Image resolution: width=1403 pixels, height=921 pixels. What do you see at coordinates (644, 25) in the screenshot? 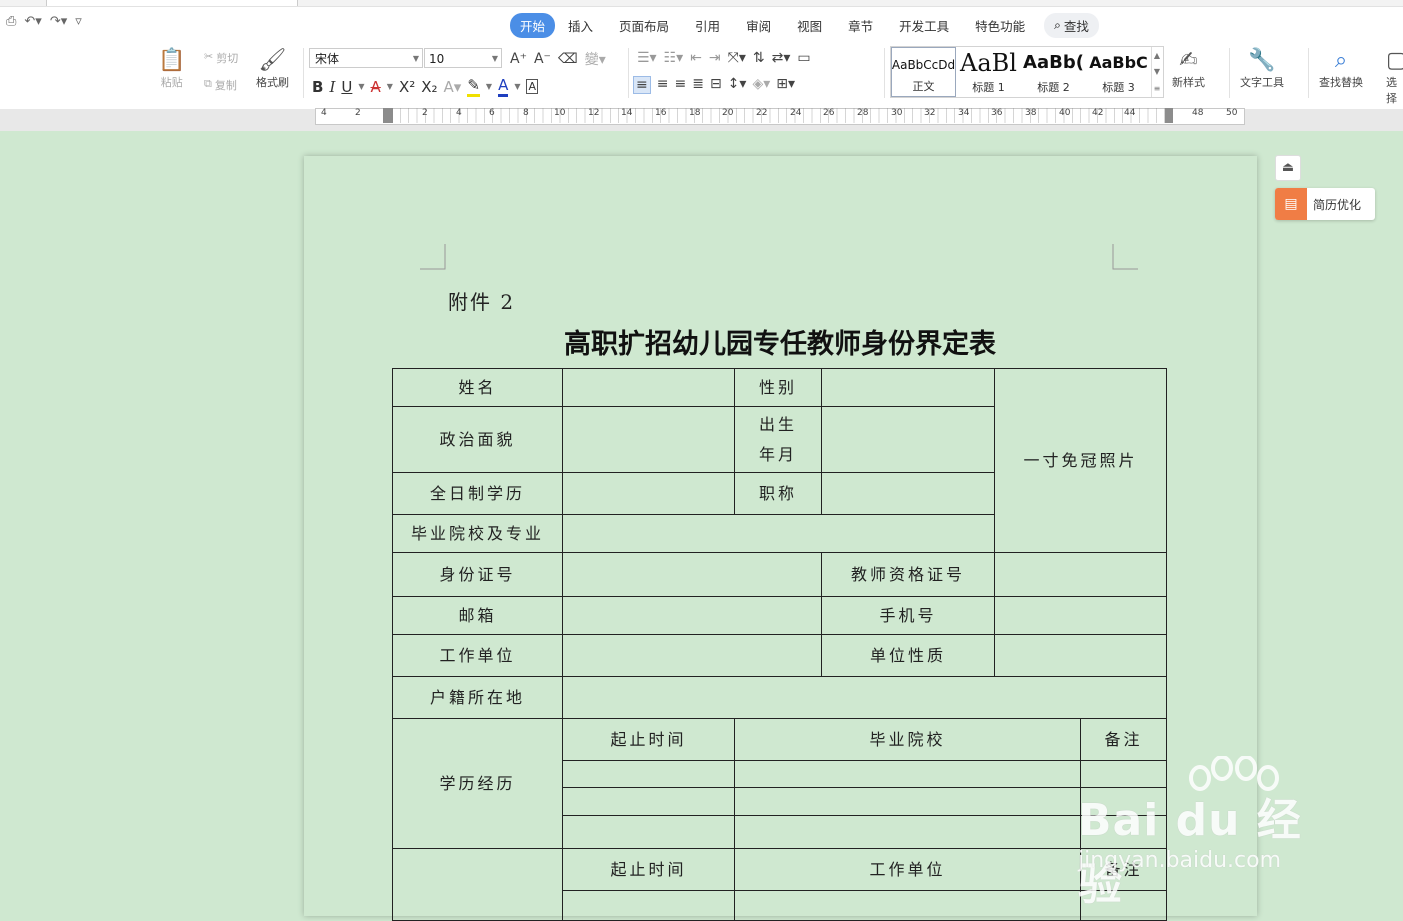
I see `tab-page-layout: 页面布局` at bounding box center [644, 25].